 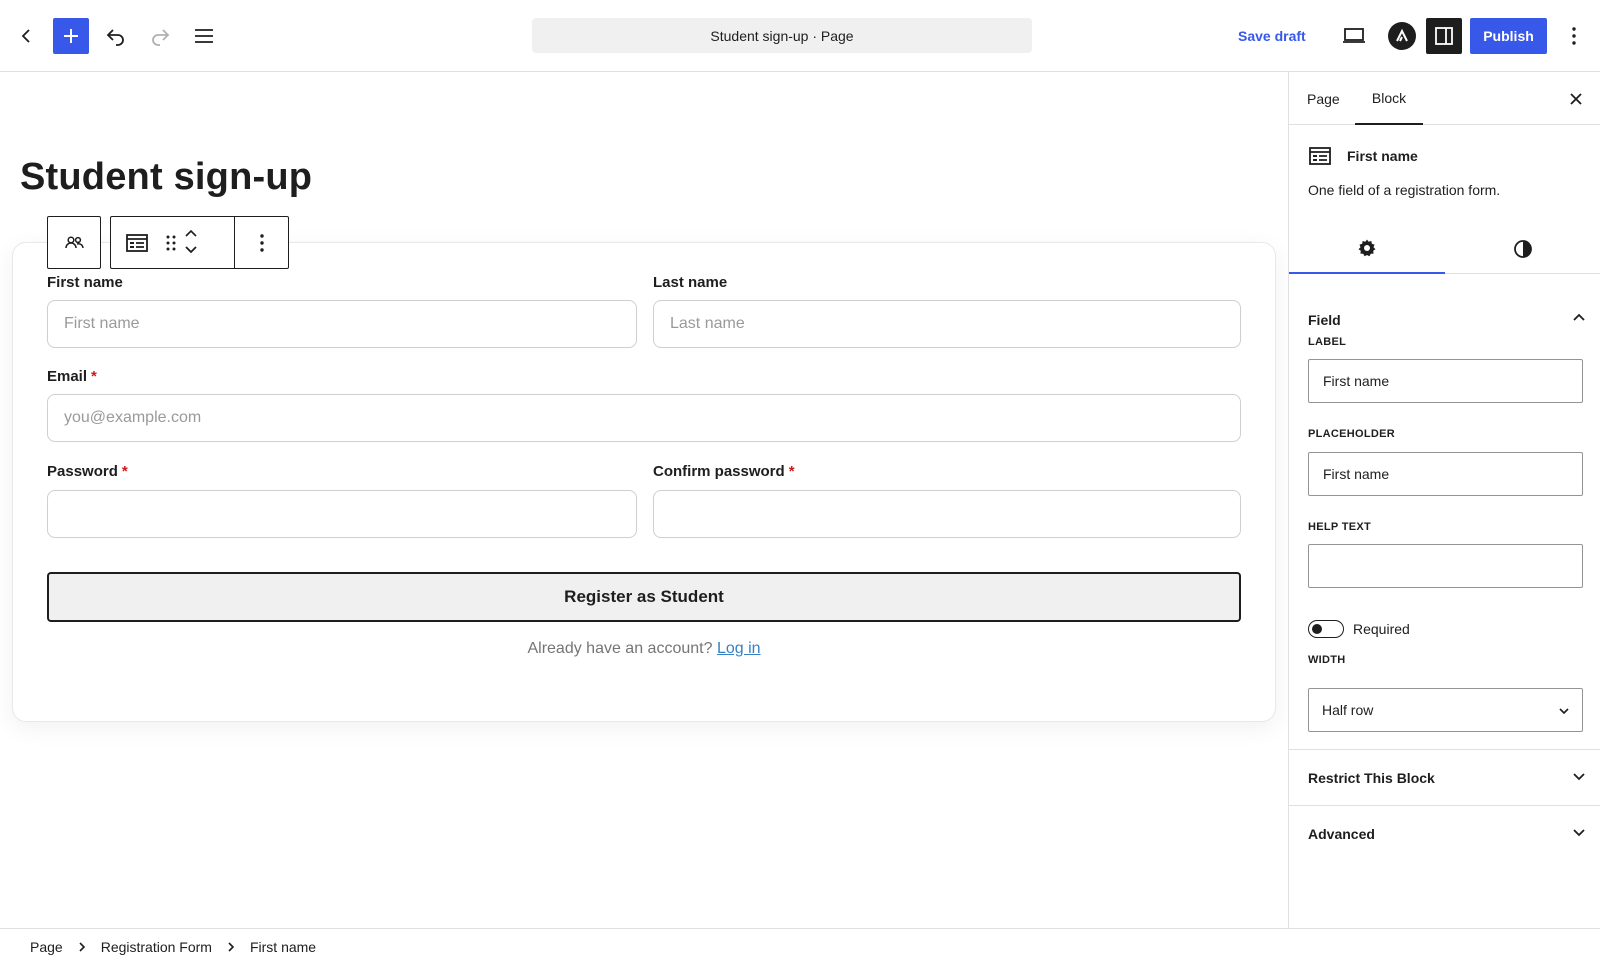 I want to click on confirm-password-label-text: Confirm password, so click(x=719, y=471).